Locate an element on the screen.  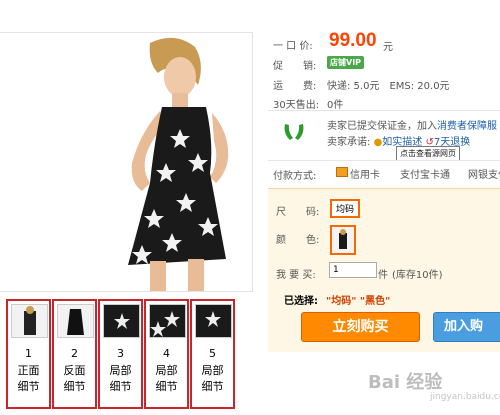
thumbnail-strip: 1 正面 细节 2 反面 细节 3 局部 细节 4 局部 细节 5 局部 细节 is located at coordinates (120, 354).